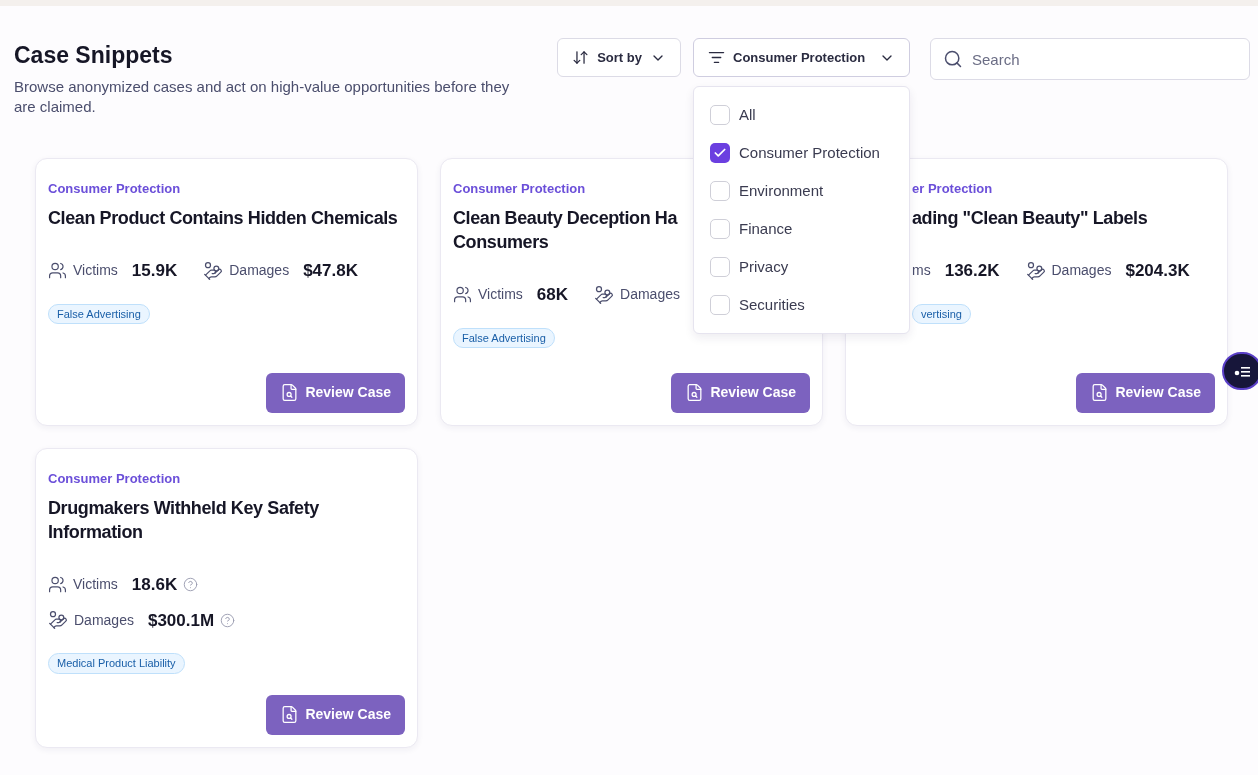  I want to click on damages-value: $300.1M, so click(181, 620).